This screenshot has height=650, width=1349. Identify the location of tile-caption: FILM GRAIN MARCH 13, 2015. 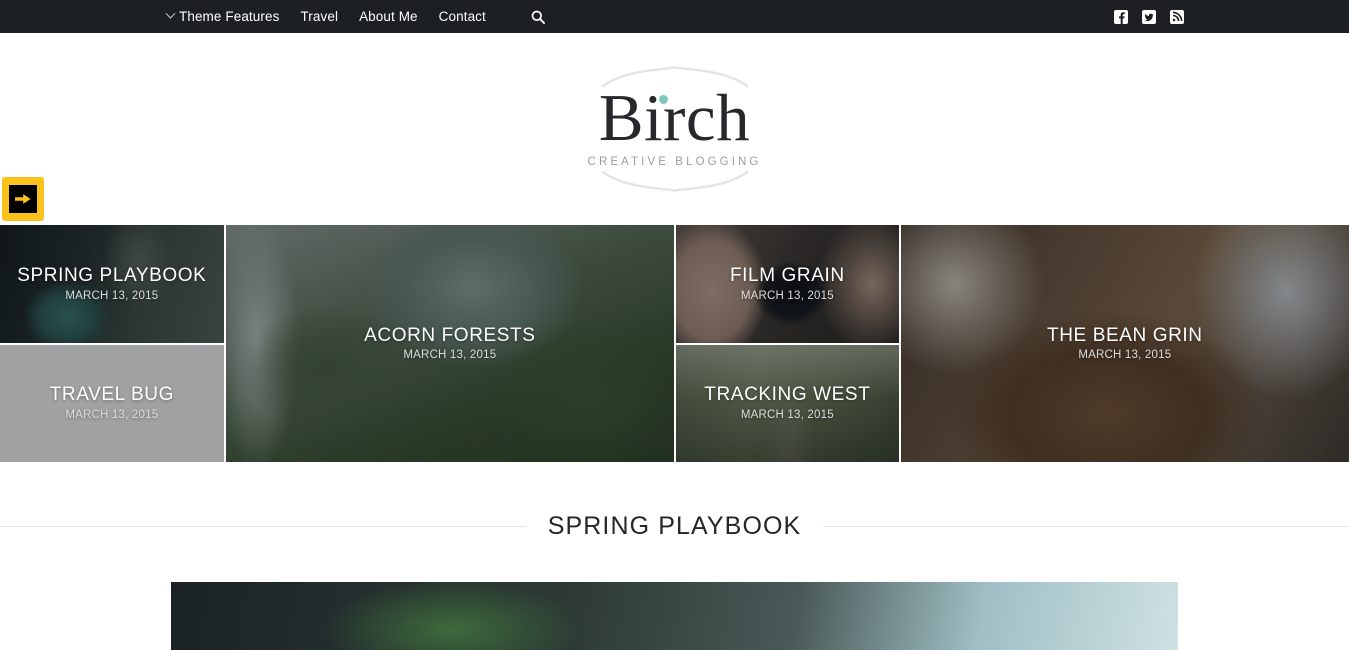
(787, 283).